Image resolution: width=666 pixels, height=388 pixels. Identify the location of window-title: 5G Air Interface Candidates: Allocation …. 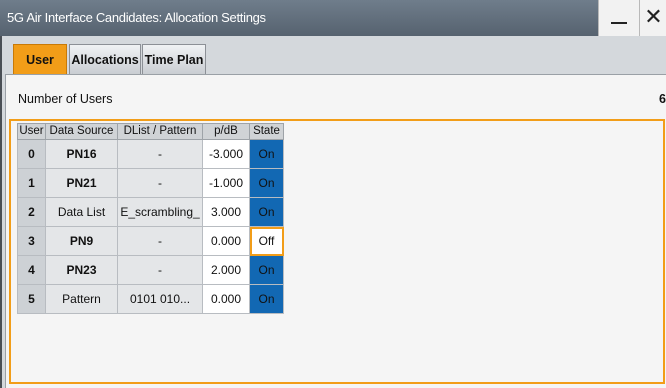
(136, 17).